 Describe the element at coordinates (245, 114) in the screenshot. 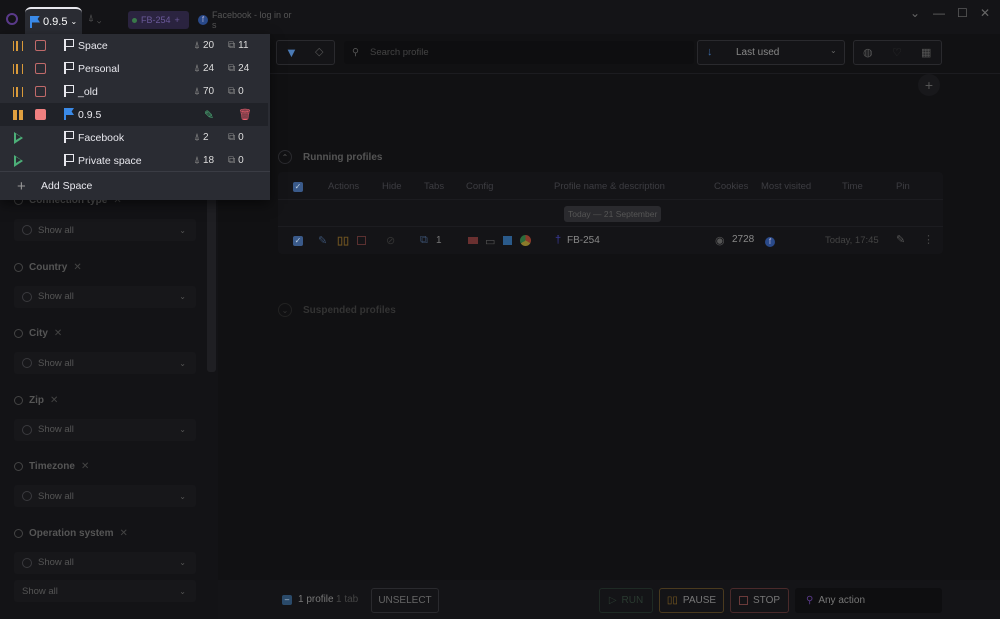

I see `delete-icon: 🗑︎` at that location.